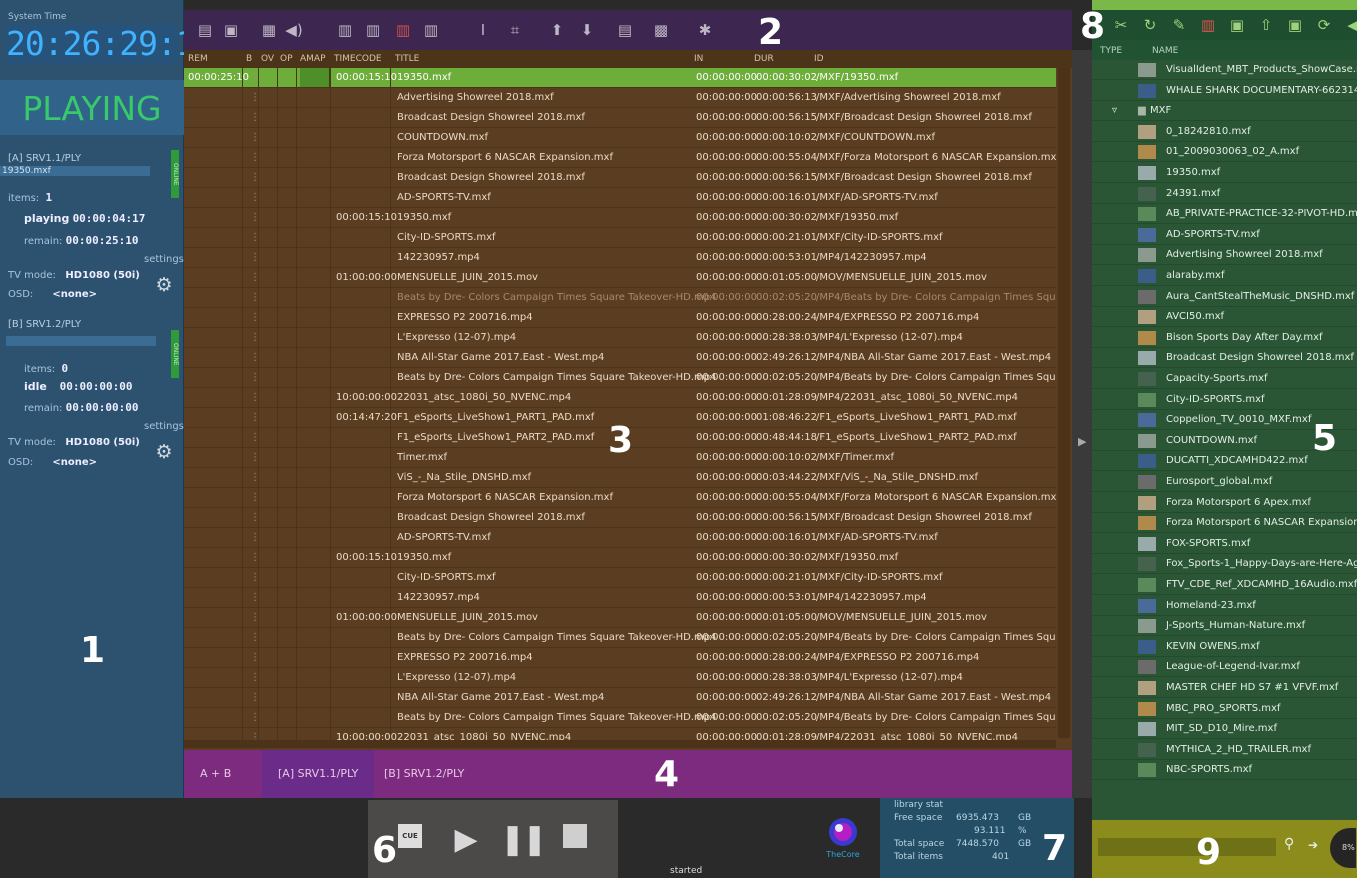  Describe the element at coordinates (1224, 606) in the screenshot. I see `library-item: Homeland-23.mxf` at that location.